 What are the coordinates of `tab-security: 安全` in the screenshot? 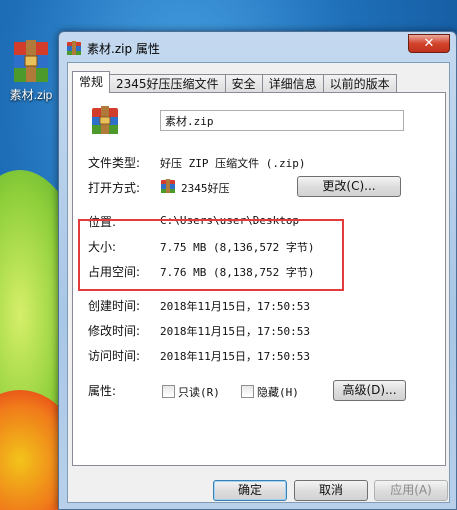 It's located at (243, 83).